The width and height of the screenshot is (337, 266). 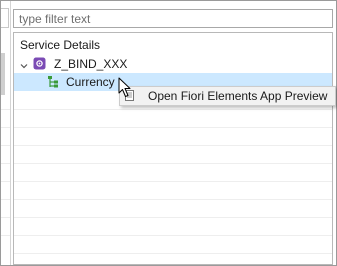 I want to click on menu-item-open-fiori-preview: Open Fiori Elements App Preview, so click(x=227, y=96).